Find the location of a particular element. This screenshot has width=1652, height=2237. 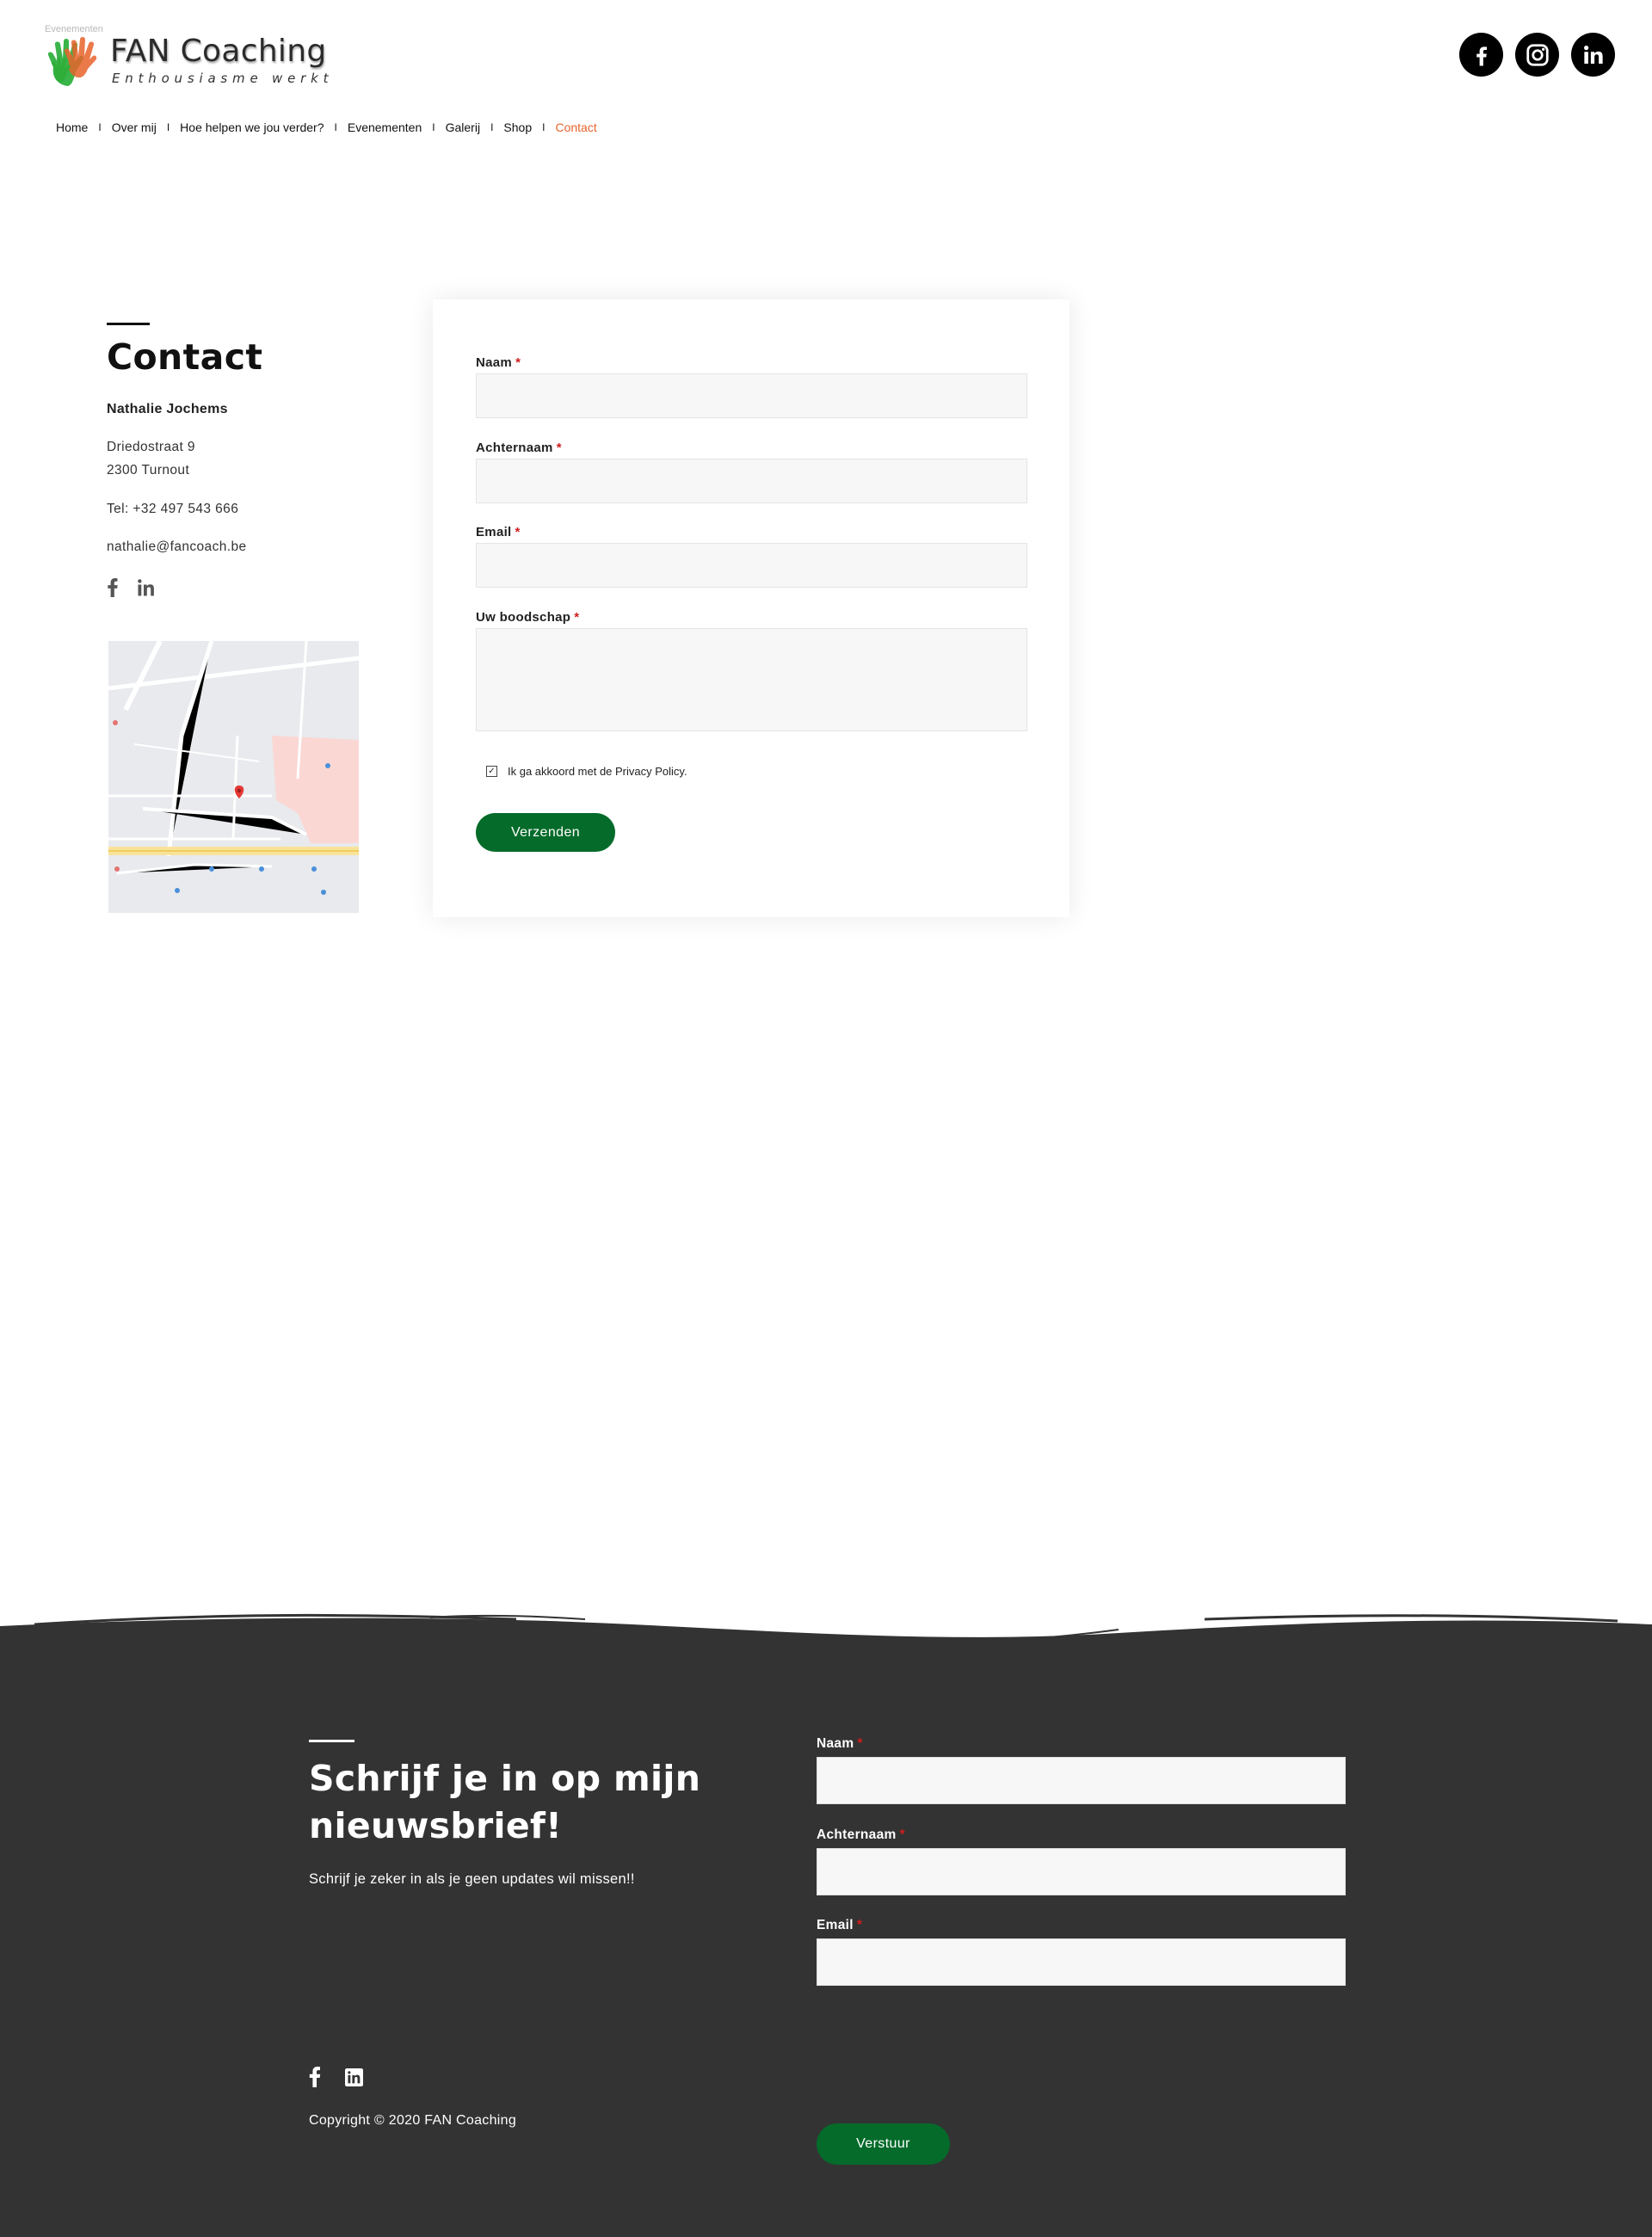

contact-phone: Tel: +32 497 543 666 is located at coordinates (236, 509).